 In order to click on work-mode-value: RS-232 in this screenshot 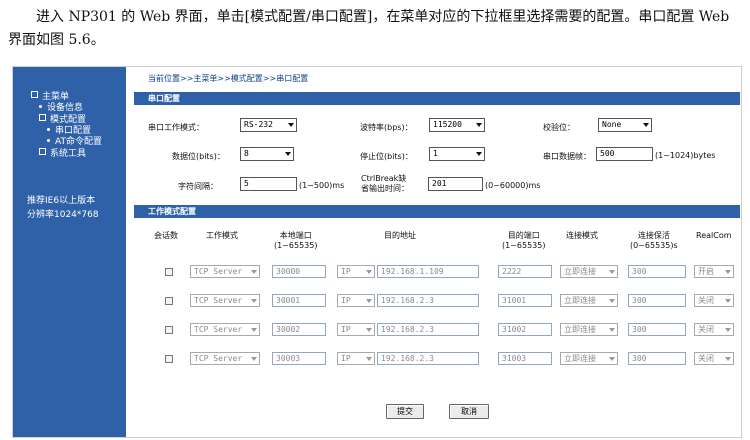, I will do `click(258, 124)`.